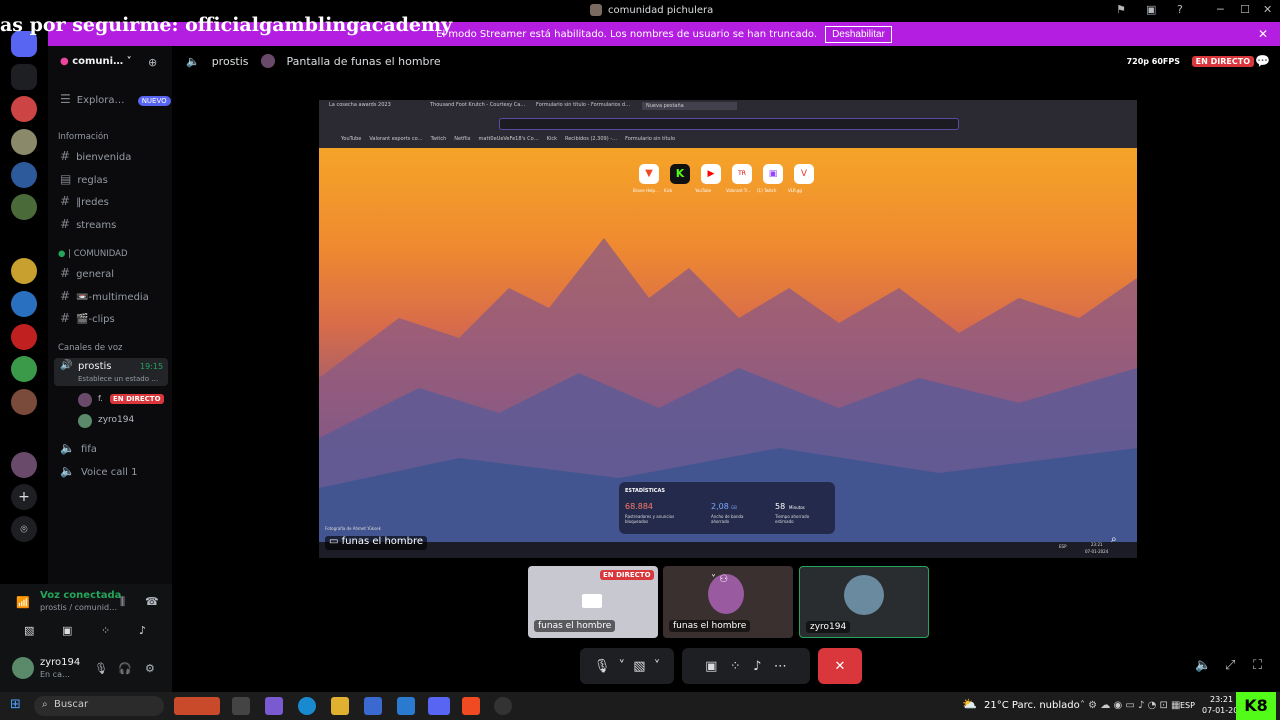  Describe the element at coordinates (503, 706) in the screenshot. I see `steam-icon` at that location.